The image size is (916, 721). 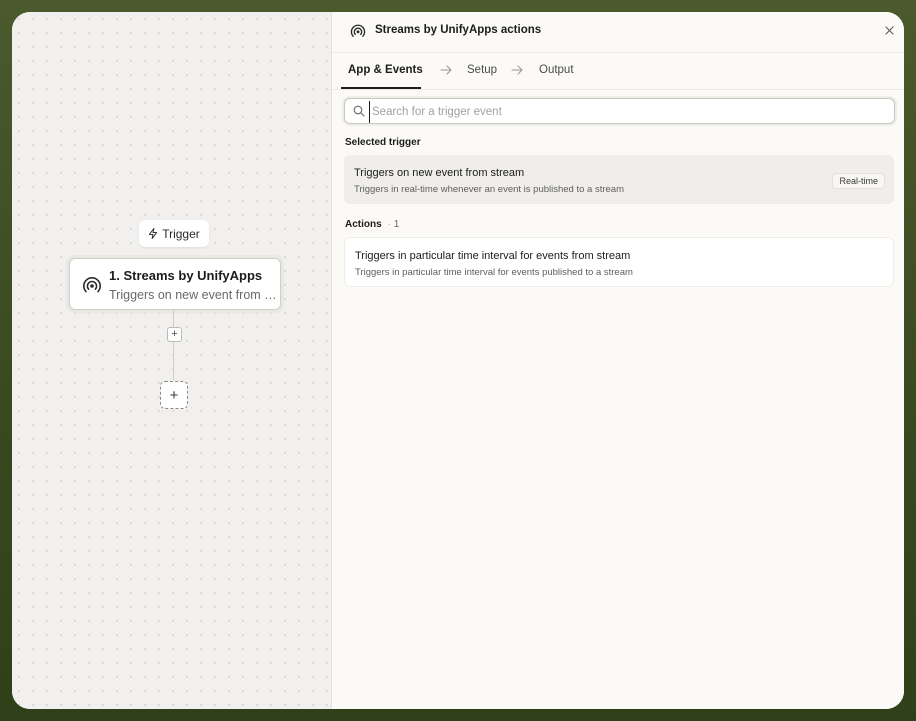 I want to click on active-tab-indicator, so click(x=381, y=88).